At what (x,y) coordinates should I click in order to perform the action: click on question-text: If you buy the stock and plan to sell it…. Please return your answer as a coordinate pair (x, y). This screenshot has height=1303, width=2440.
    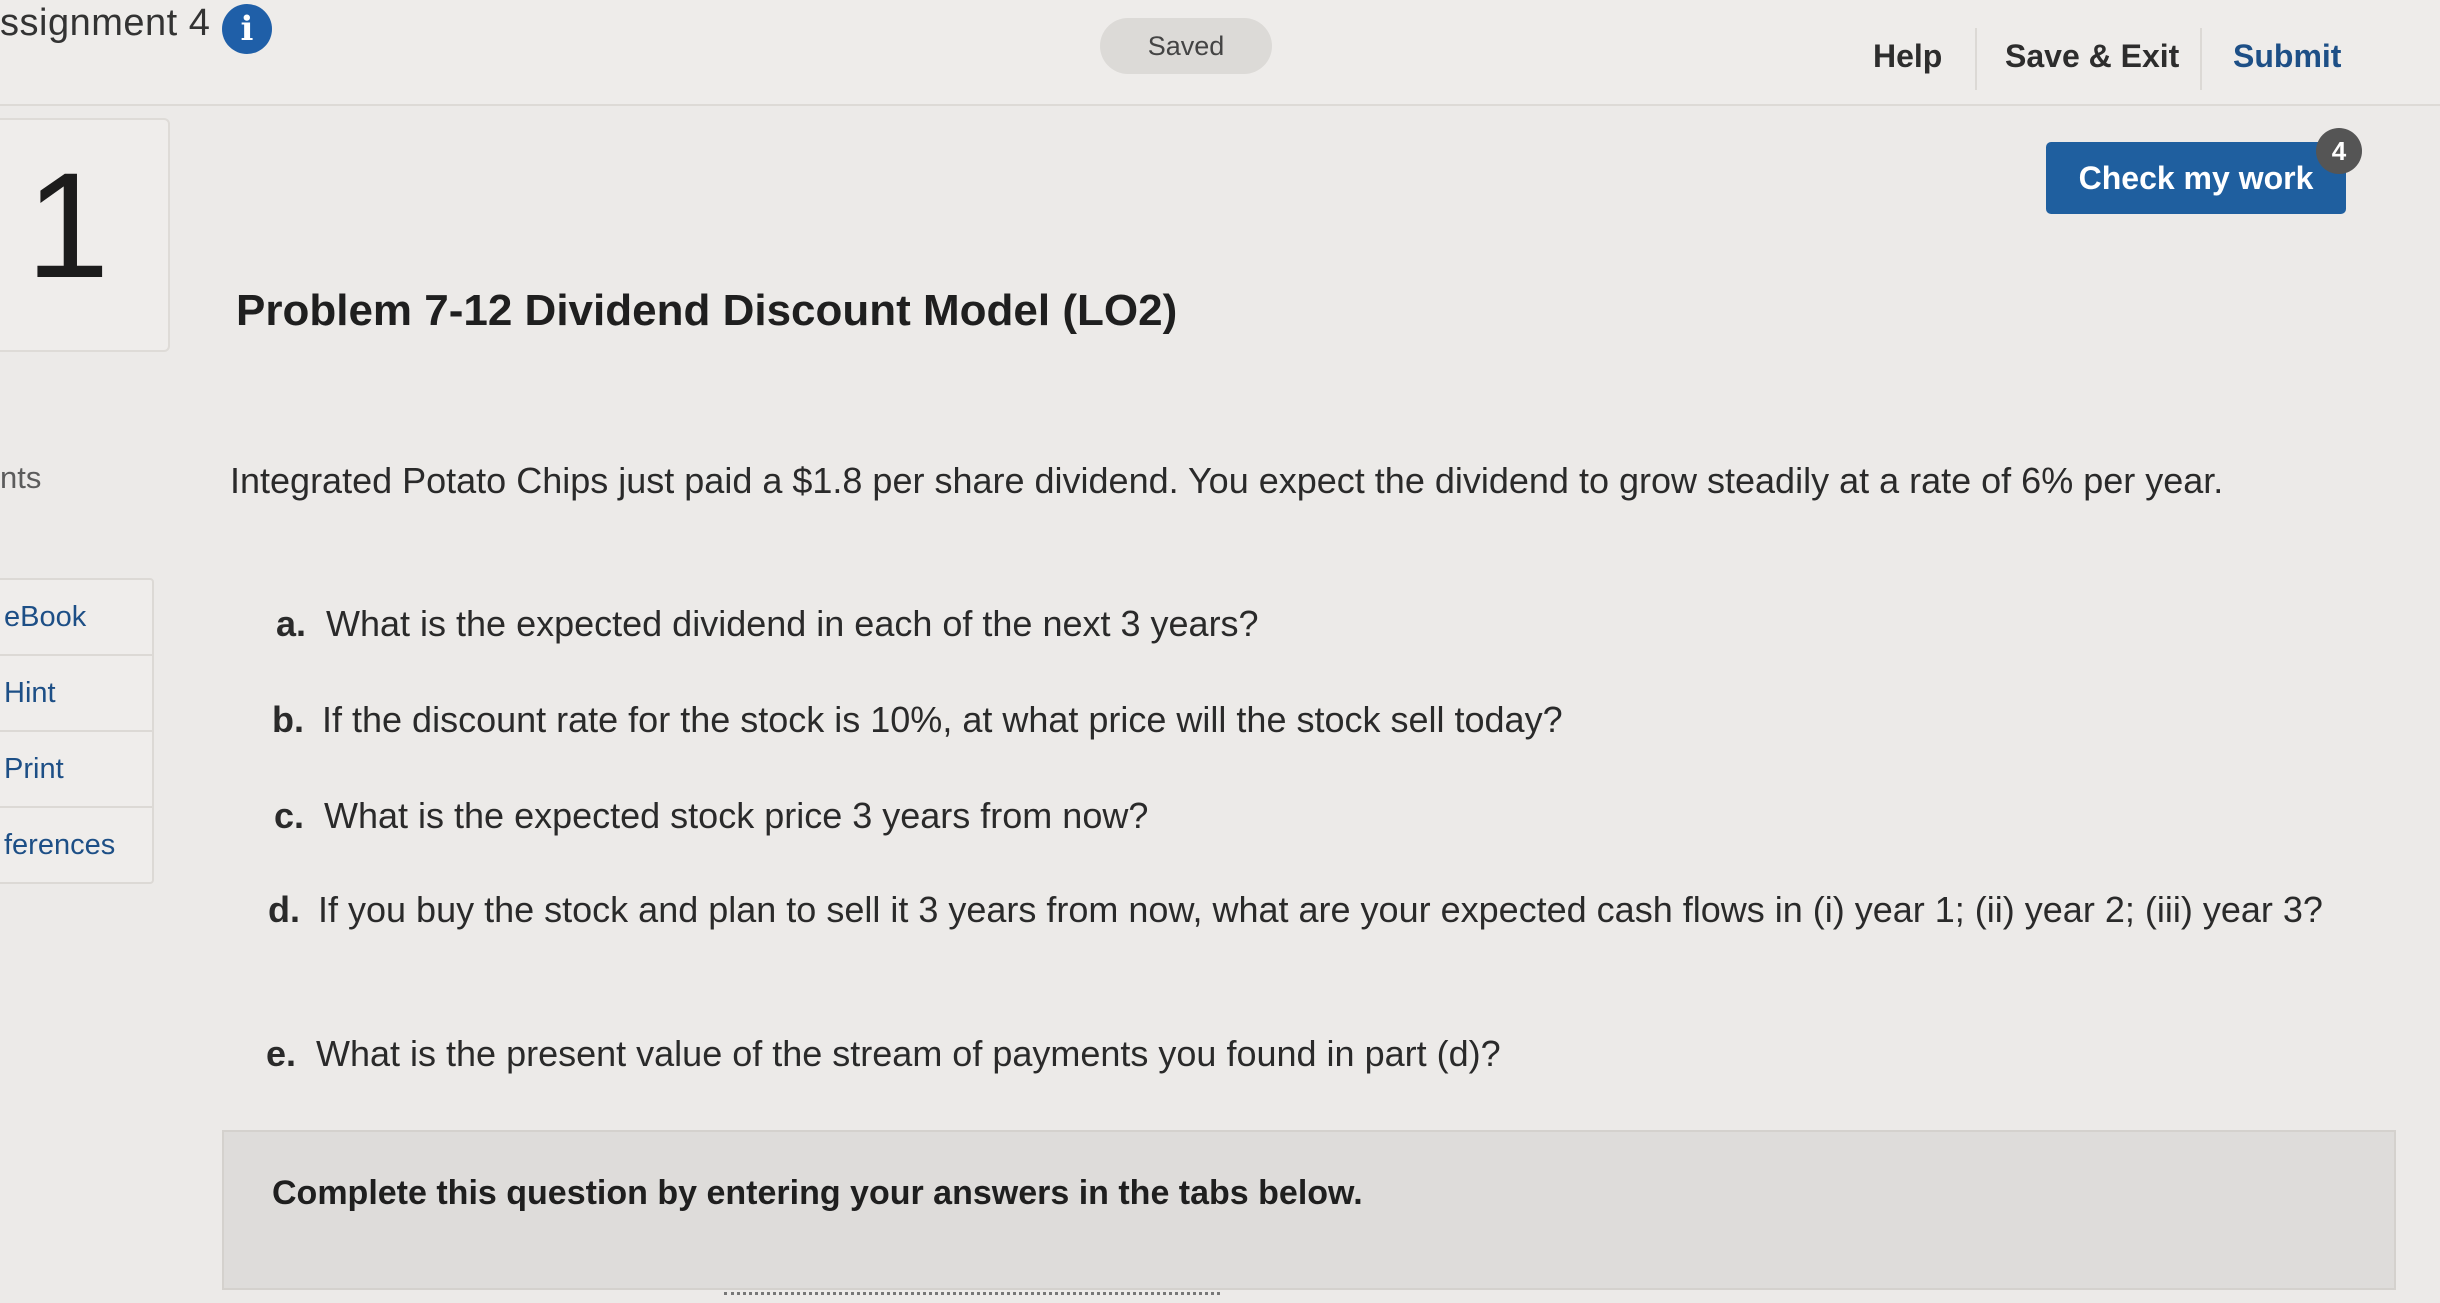
    Looking at the image, I should click on (1320, 909).